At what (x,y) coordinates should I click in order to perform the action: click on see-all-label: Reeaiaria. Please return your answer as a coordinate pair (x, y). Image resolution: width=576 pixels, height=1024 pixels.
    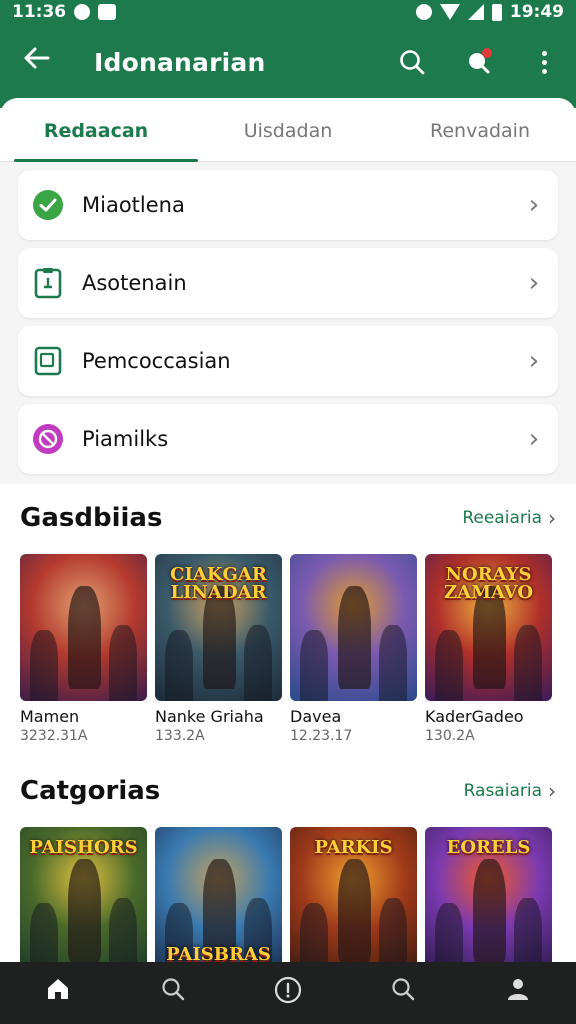
    Looking at the image, I should click on (502, 518).